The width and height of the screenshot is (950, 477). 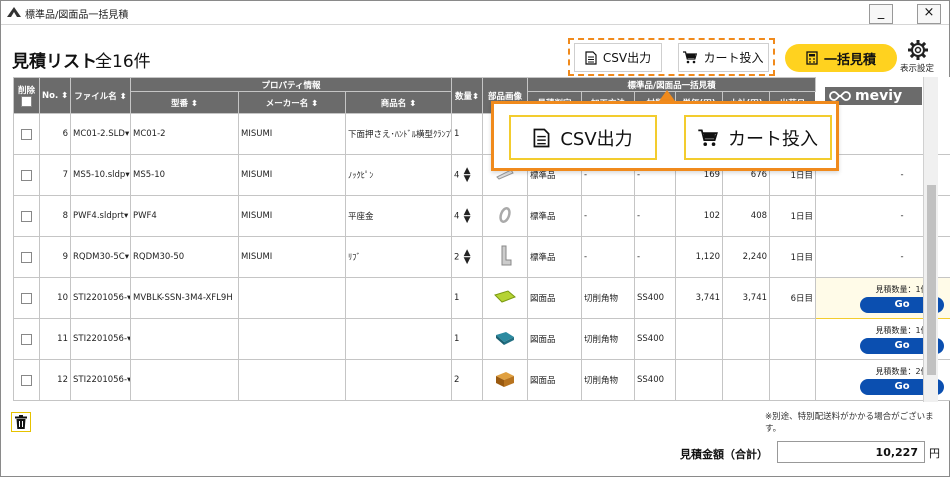 I want to click on scroll-thumb, so click(x=931, y=280).